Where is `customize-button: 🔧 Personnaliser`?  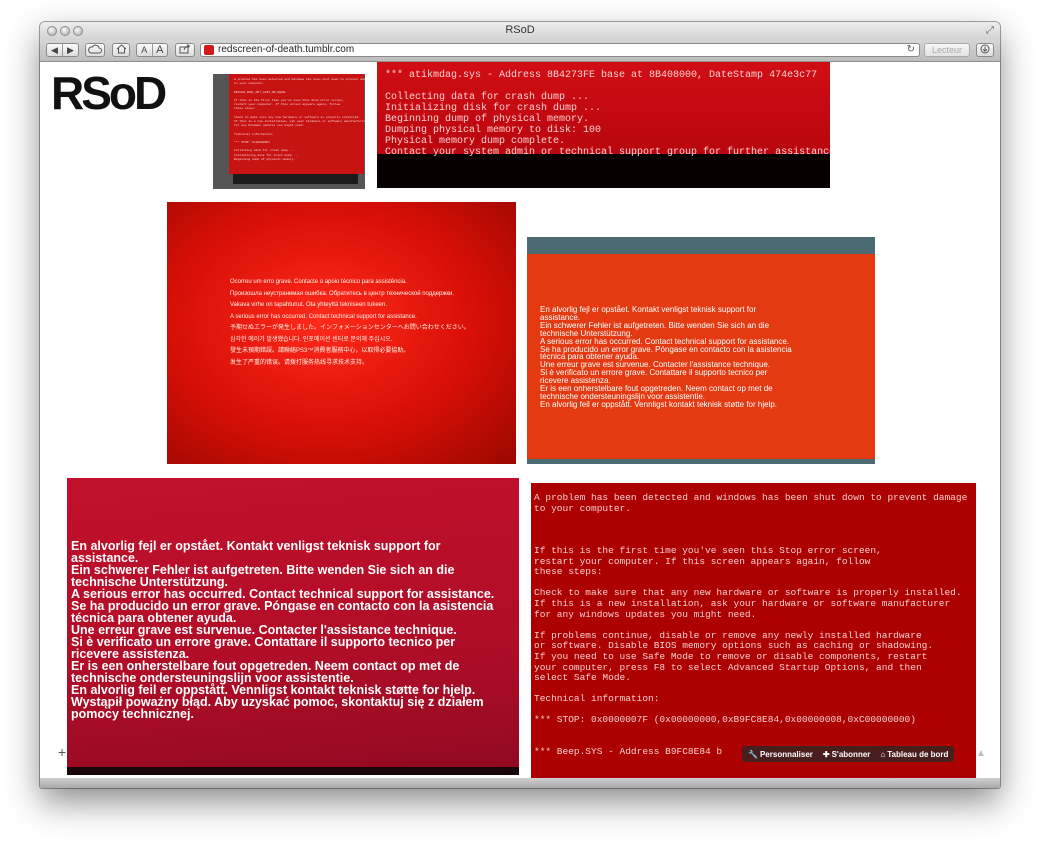
customize-button: 🔧 Personnaliser is located at coordinates (780, 754).